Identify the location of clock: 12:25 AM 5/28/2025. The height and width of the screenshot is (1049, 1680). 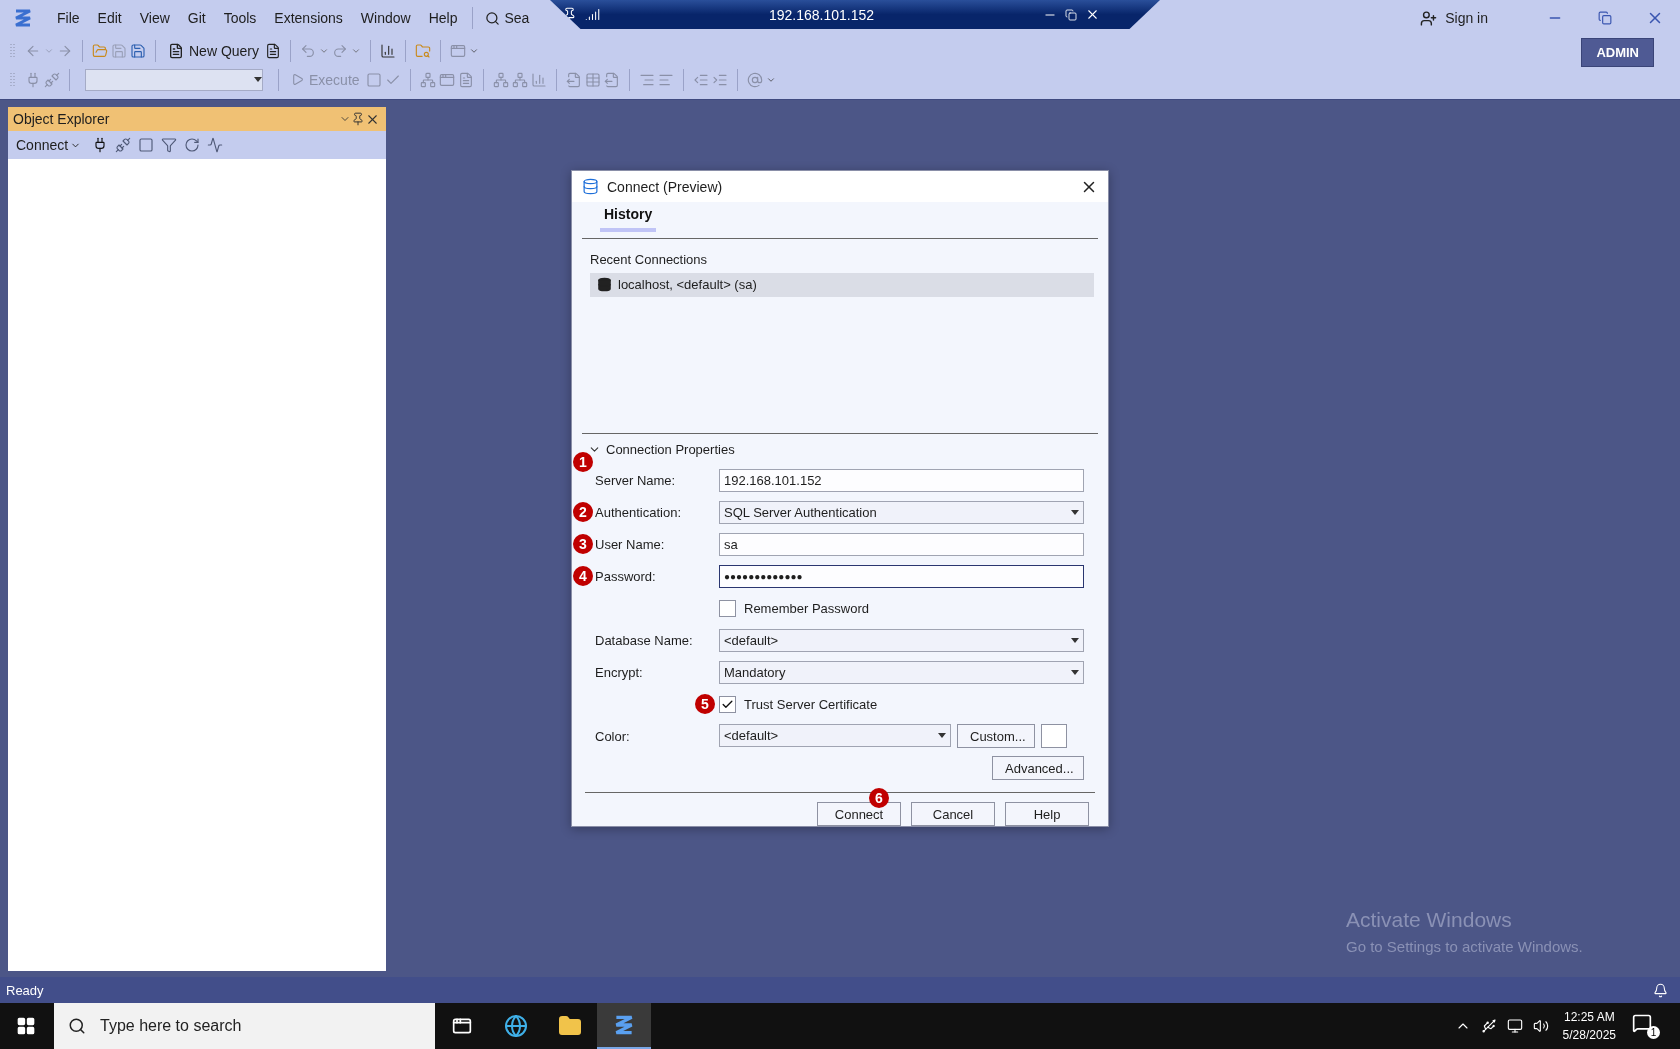
(1589, 1026).